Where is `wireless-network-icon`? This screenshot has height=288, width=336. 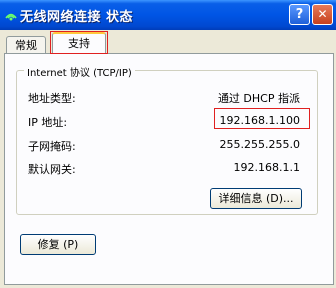 wireless-network-icon is located at coordinates (11, 17).